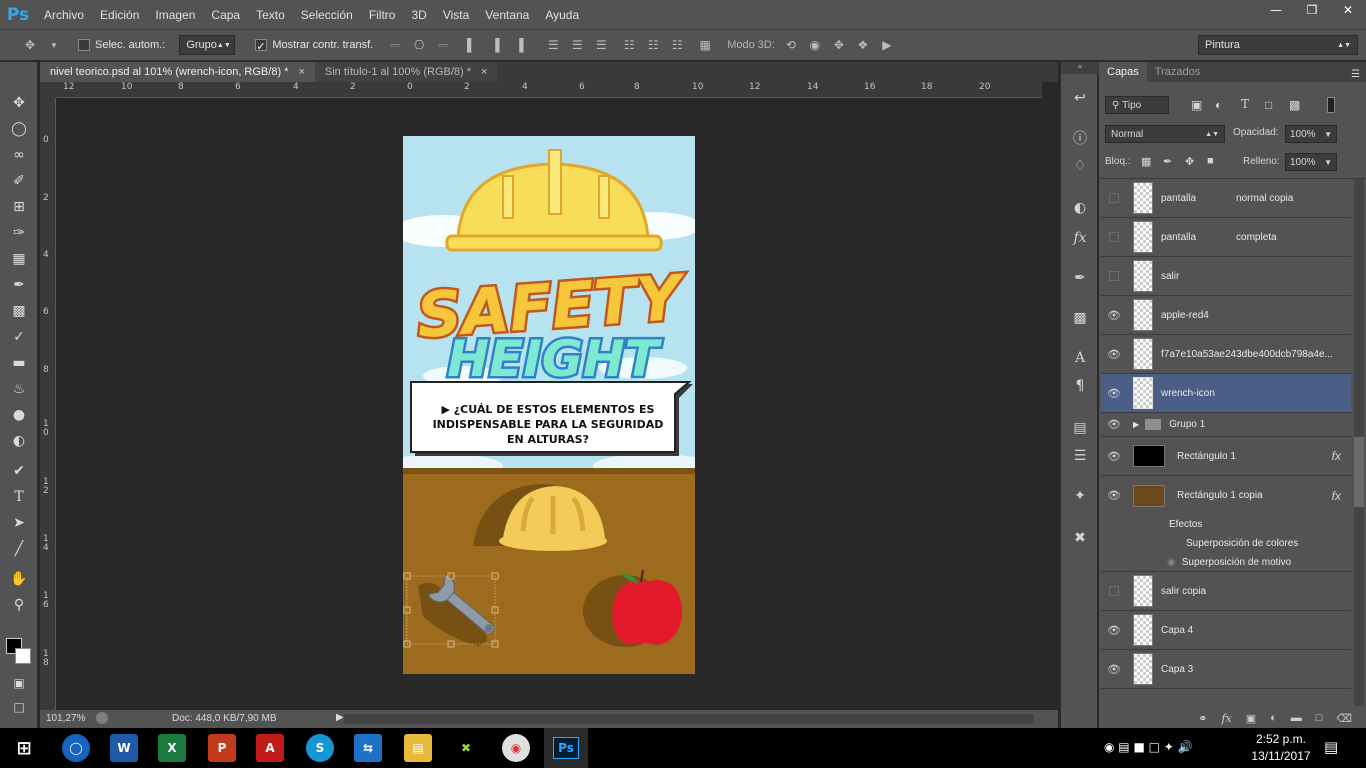  I want to click on lock-all-icon: ■, so click(1210, 161).